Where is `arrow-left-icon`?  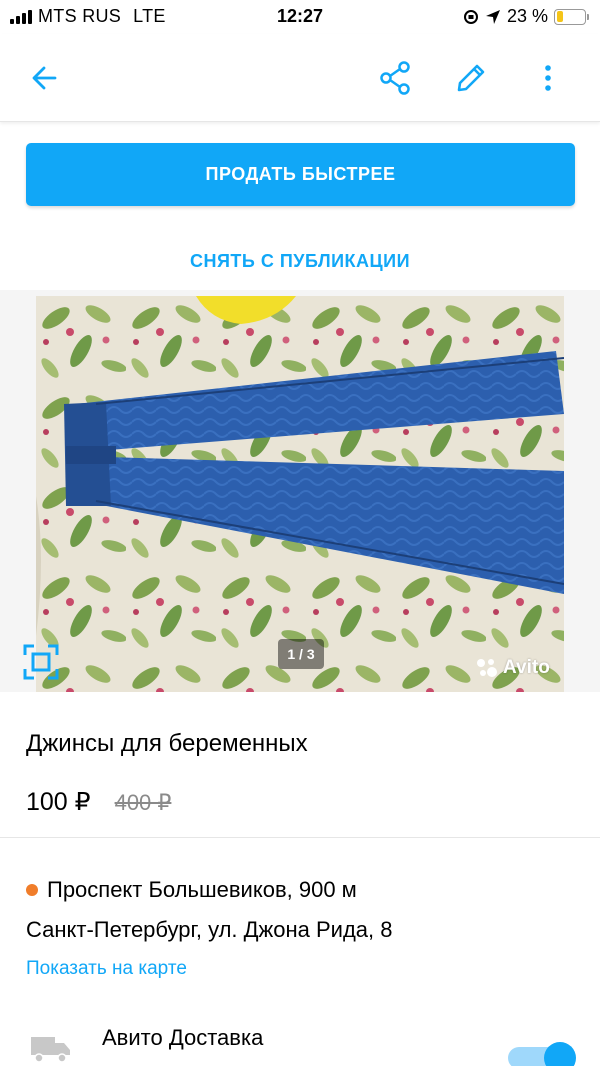
arrow-left-icon is located at coordinates (44, 78).